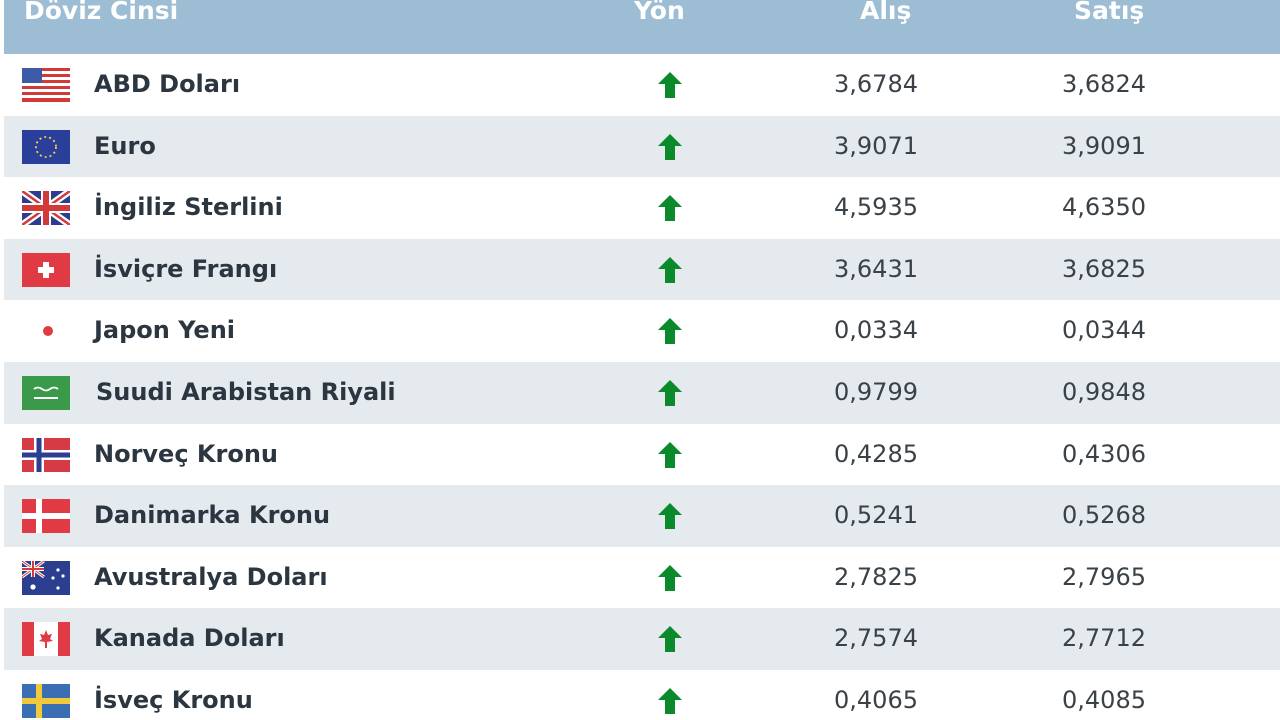 This screenshot has width=1280, height=720. I want to click on table-row: Japon Yeni 0,0334 0,0344, so click(642, 331).